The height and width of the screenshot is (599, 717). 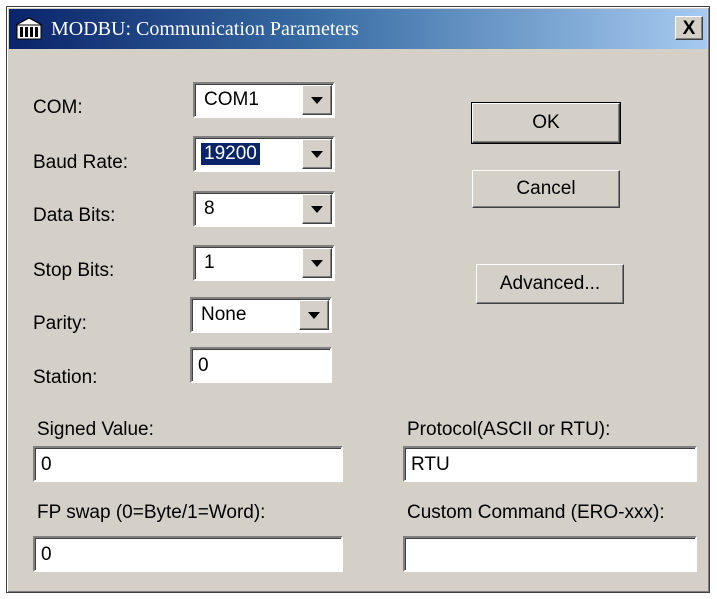 What do you see at coordinates (550, 554) in the screenshot?
I see `custom-command-field` at bounding box center [550, 554].